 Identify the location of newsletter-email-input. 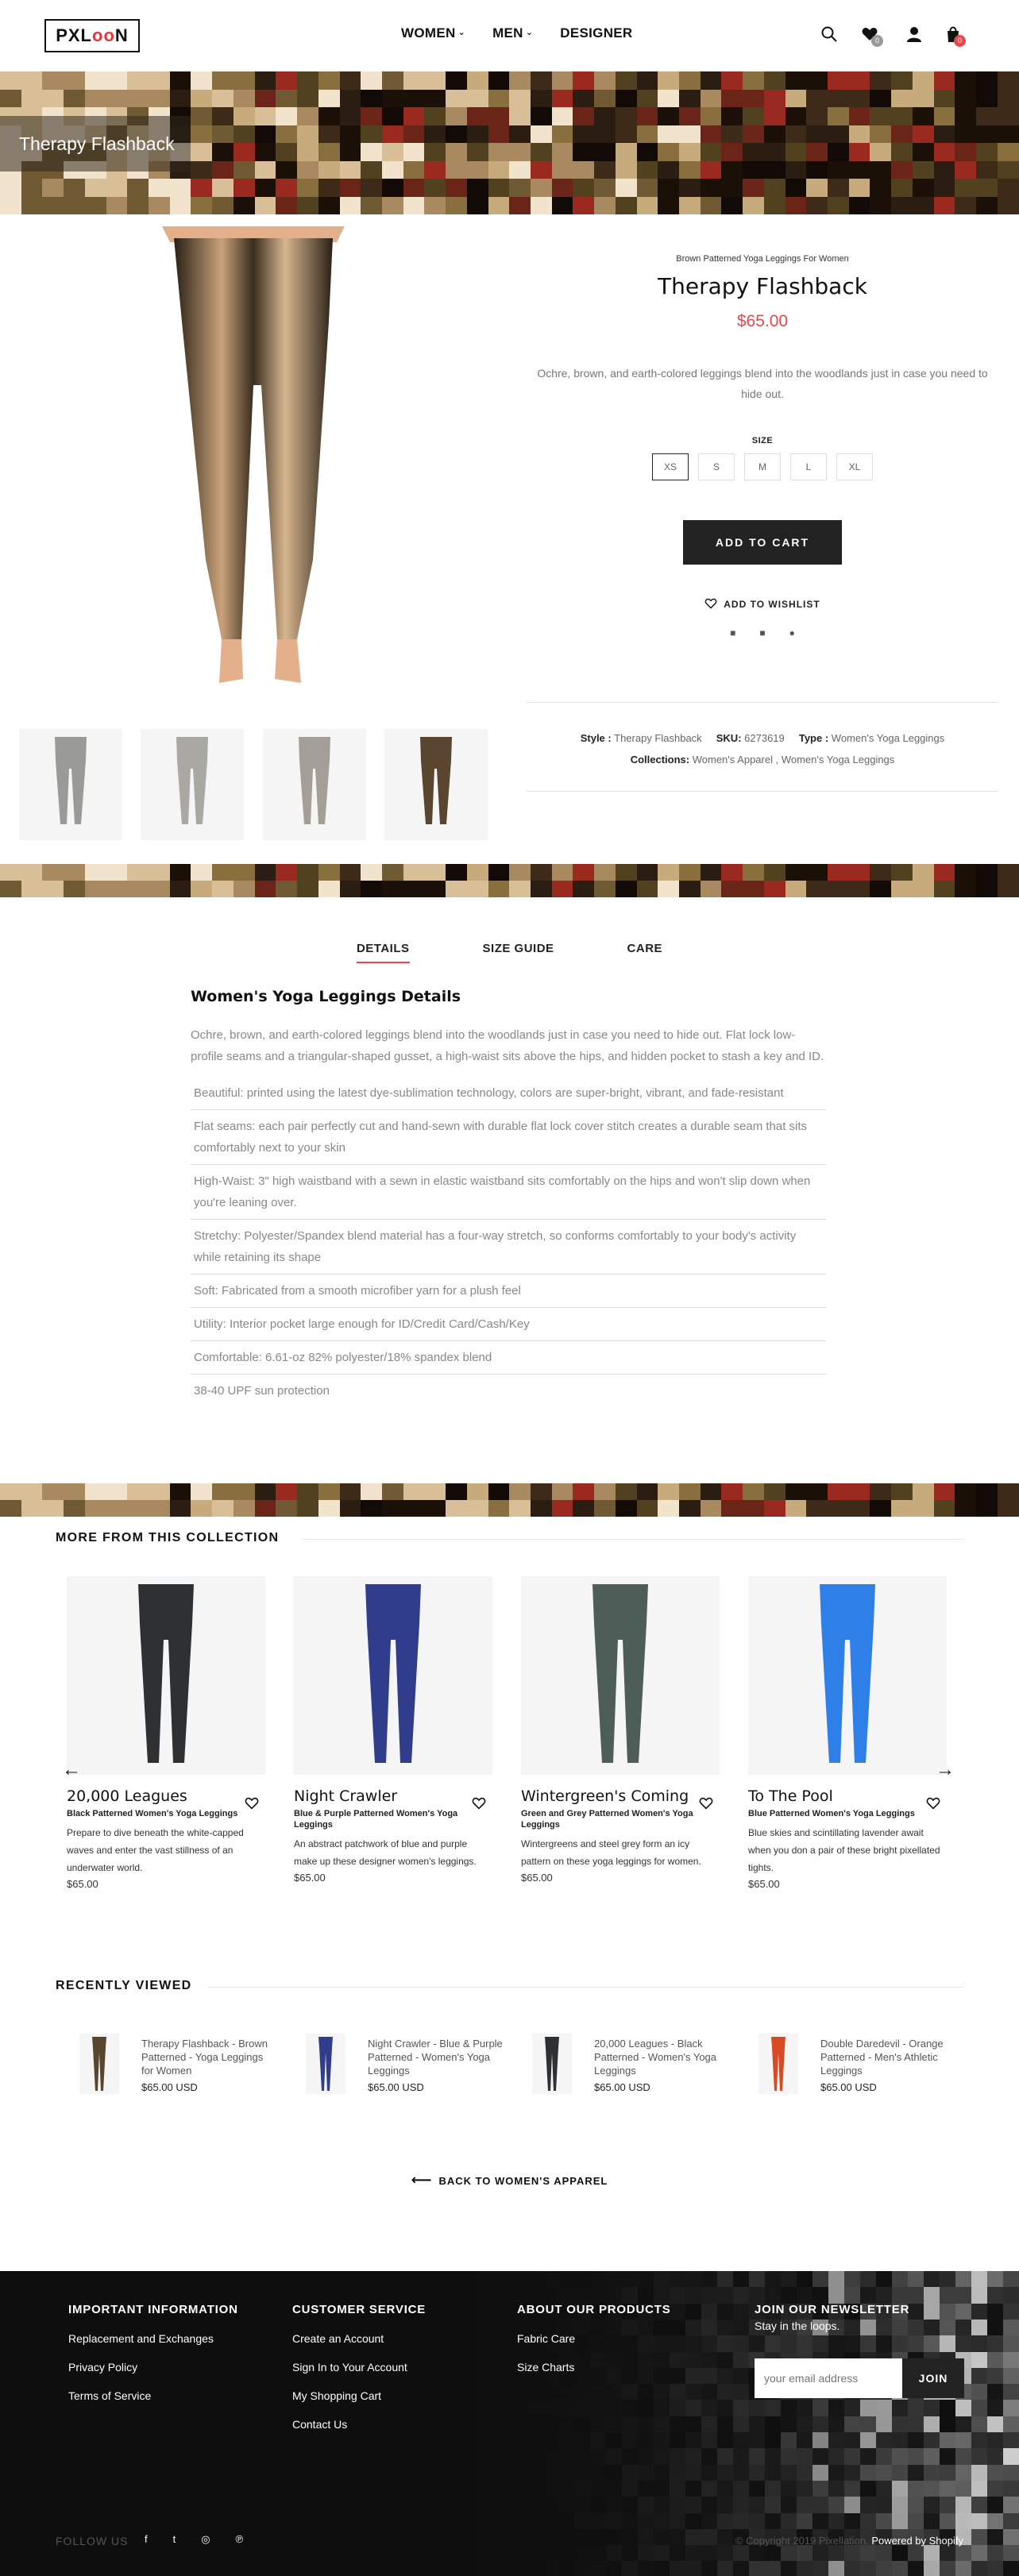
(828, 2378).